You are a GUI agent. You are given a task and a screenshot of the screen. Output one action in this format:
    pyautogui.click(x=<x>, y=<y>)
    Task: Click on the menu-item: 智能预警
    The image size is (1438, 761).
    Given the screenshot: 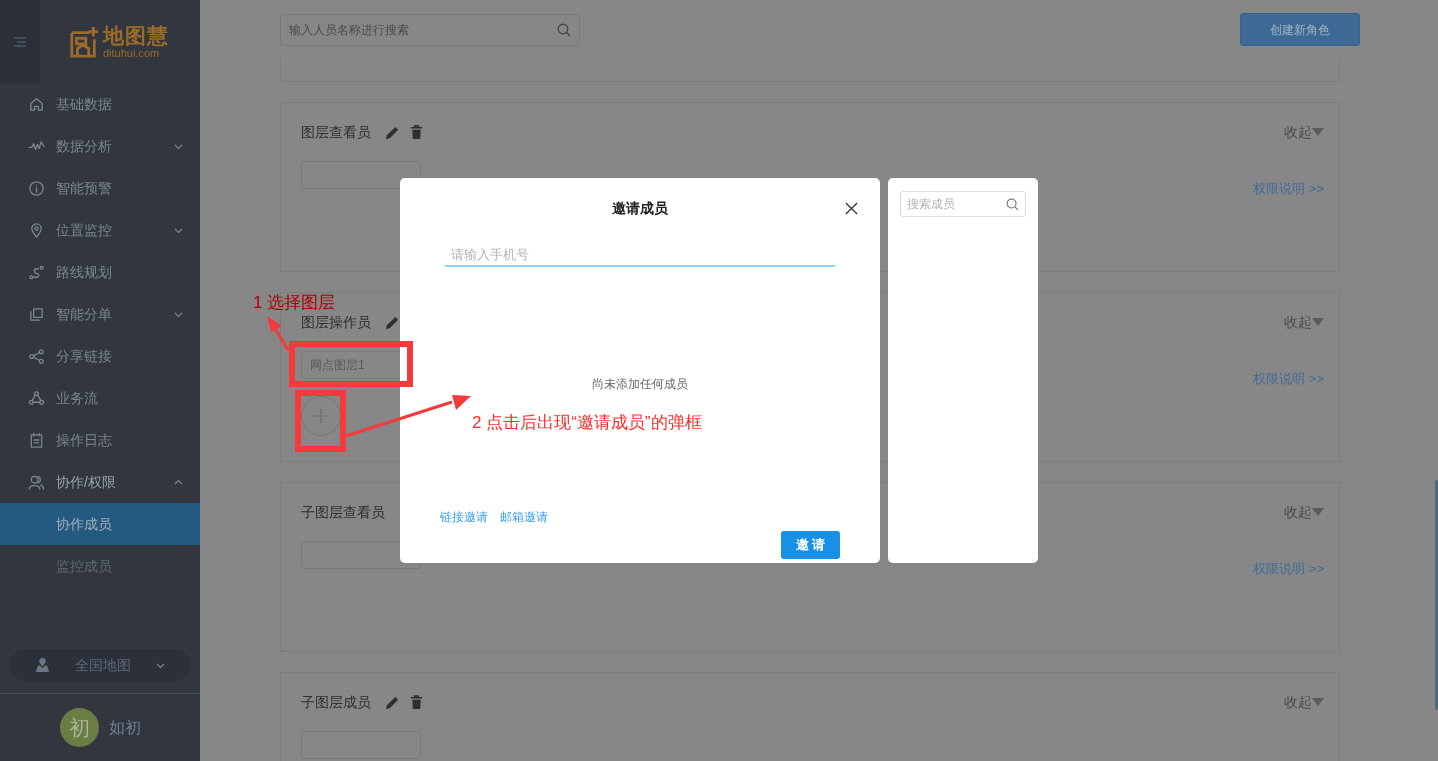 What is the action you would take?
    pyautogui.click(x=100, y=188)
    